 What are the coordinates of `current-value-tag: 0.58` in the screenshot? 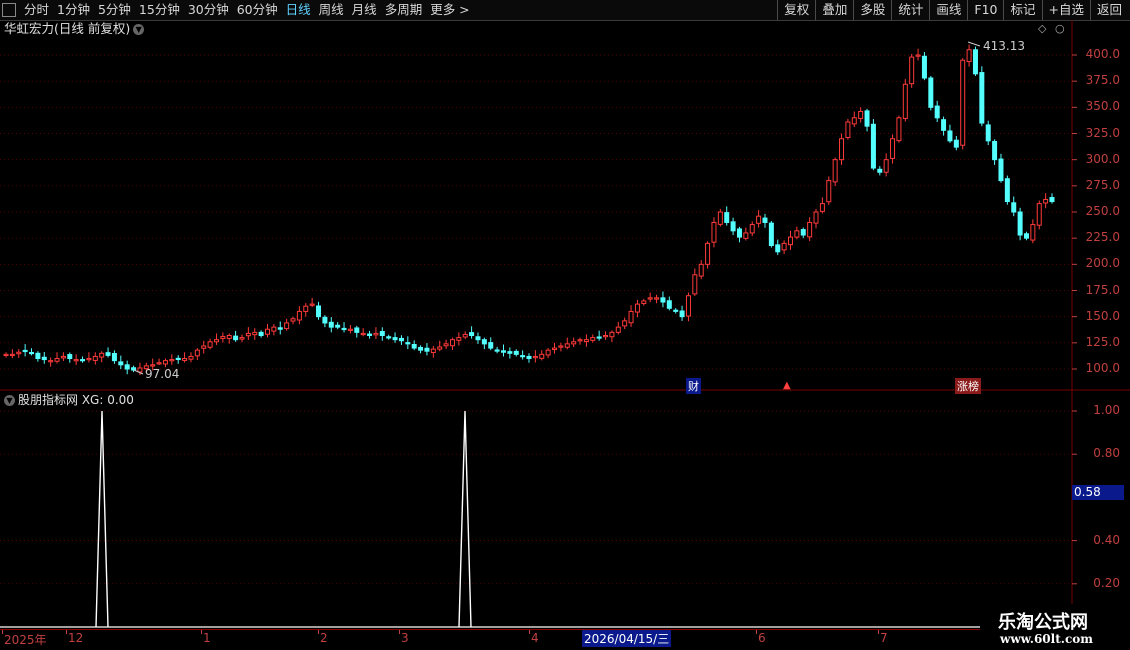 It's located at (1098, 492).